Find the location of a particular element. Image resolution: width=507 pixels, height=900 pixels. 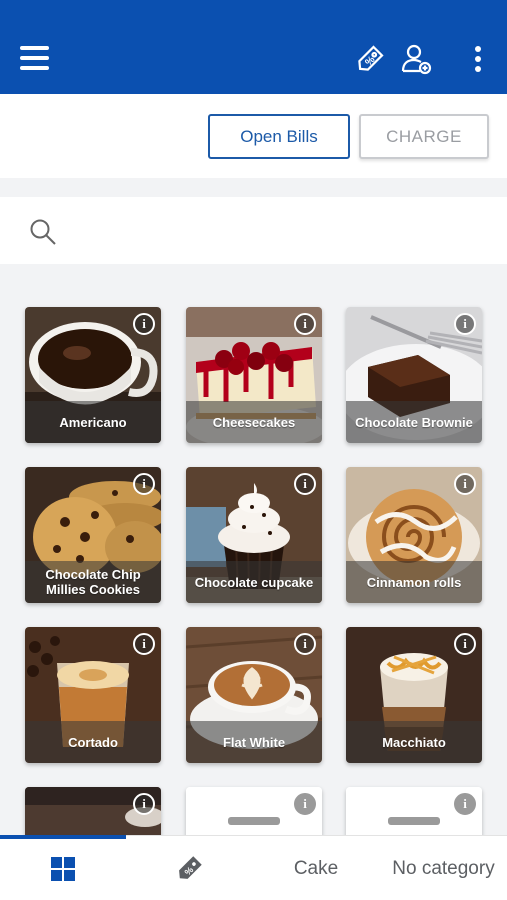

tab-all-items is located at coordinates (63, 868).